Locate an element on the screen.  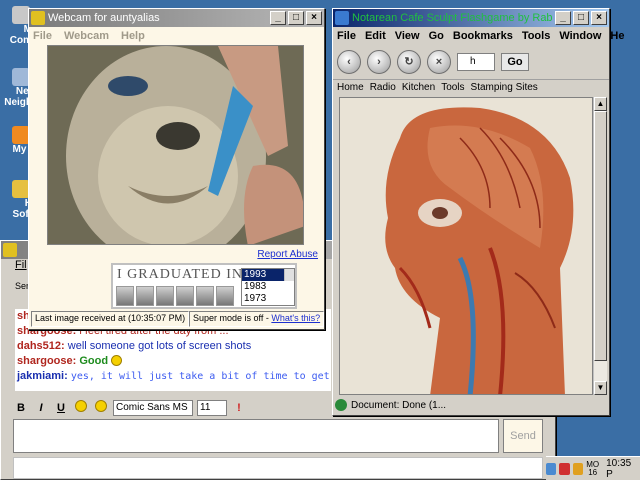
forward-button: › is located at coordinates (379, 62).